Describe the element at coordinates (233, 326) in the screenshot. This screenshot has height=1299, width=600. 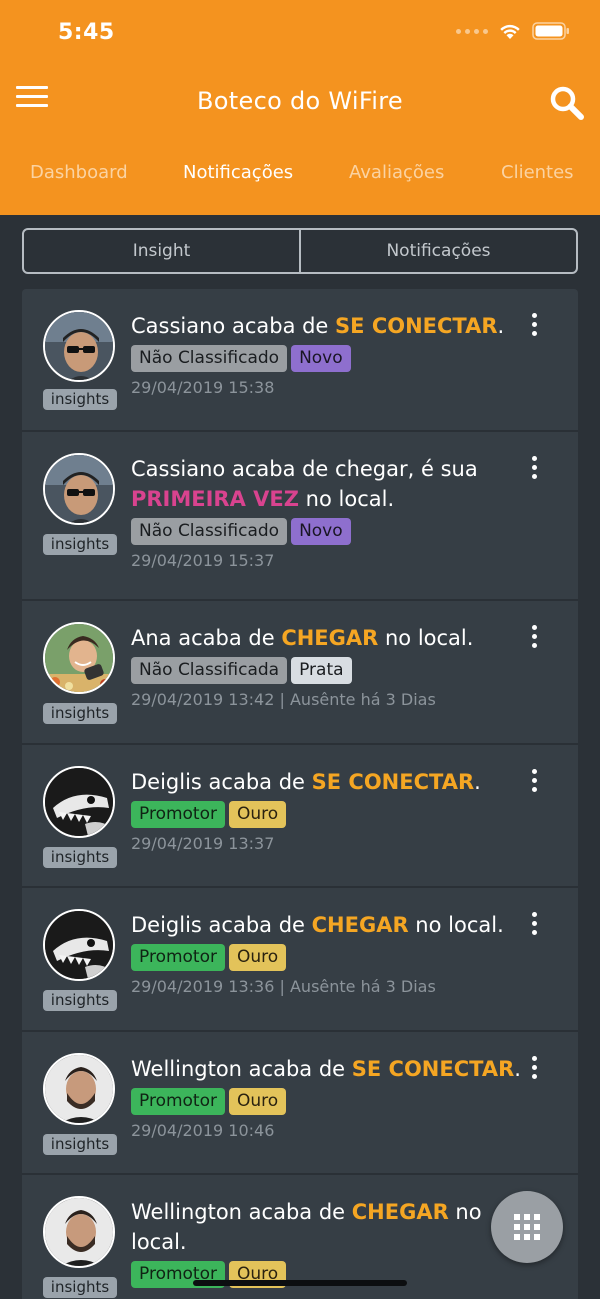
I see `message-text: Cassiano acaba de` at that location.